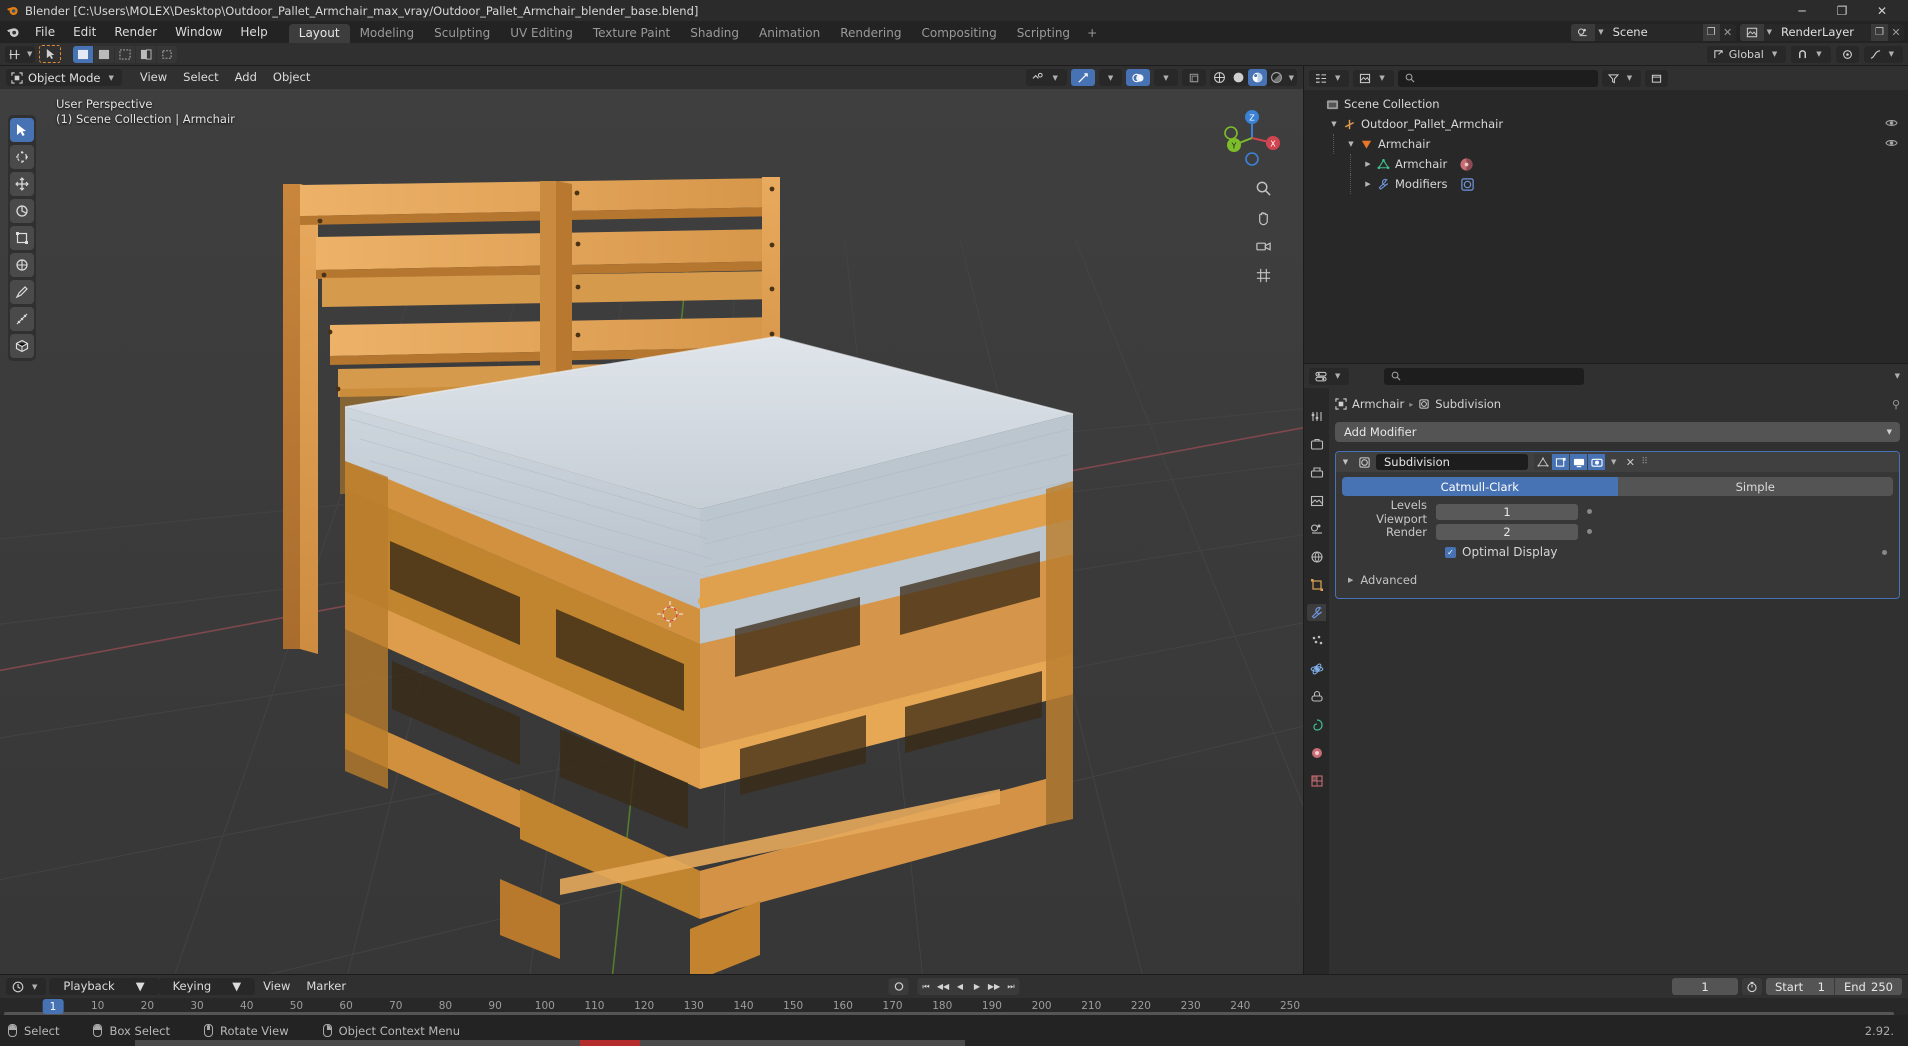  I want to click on tool-dropdown-chevron: ▼, so click(29, 54).